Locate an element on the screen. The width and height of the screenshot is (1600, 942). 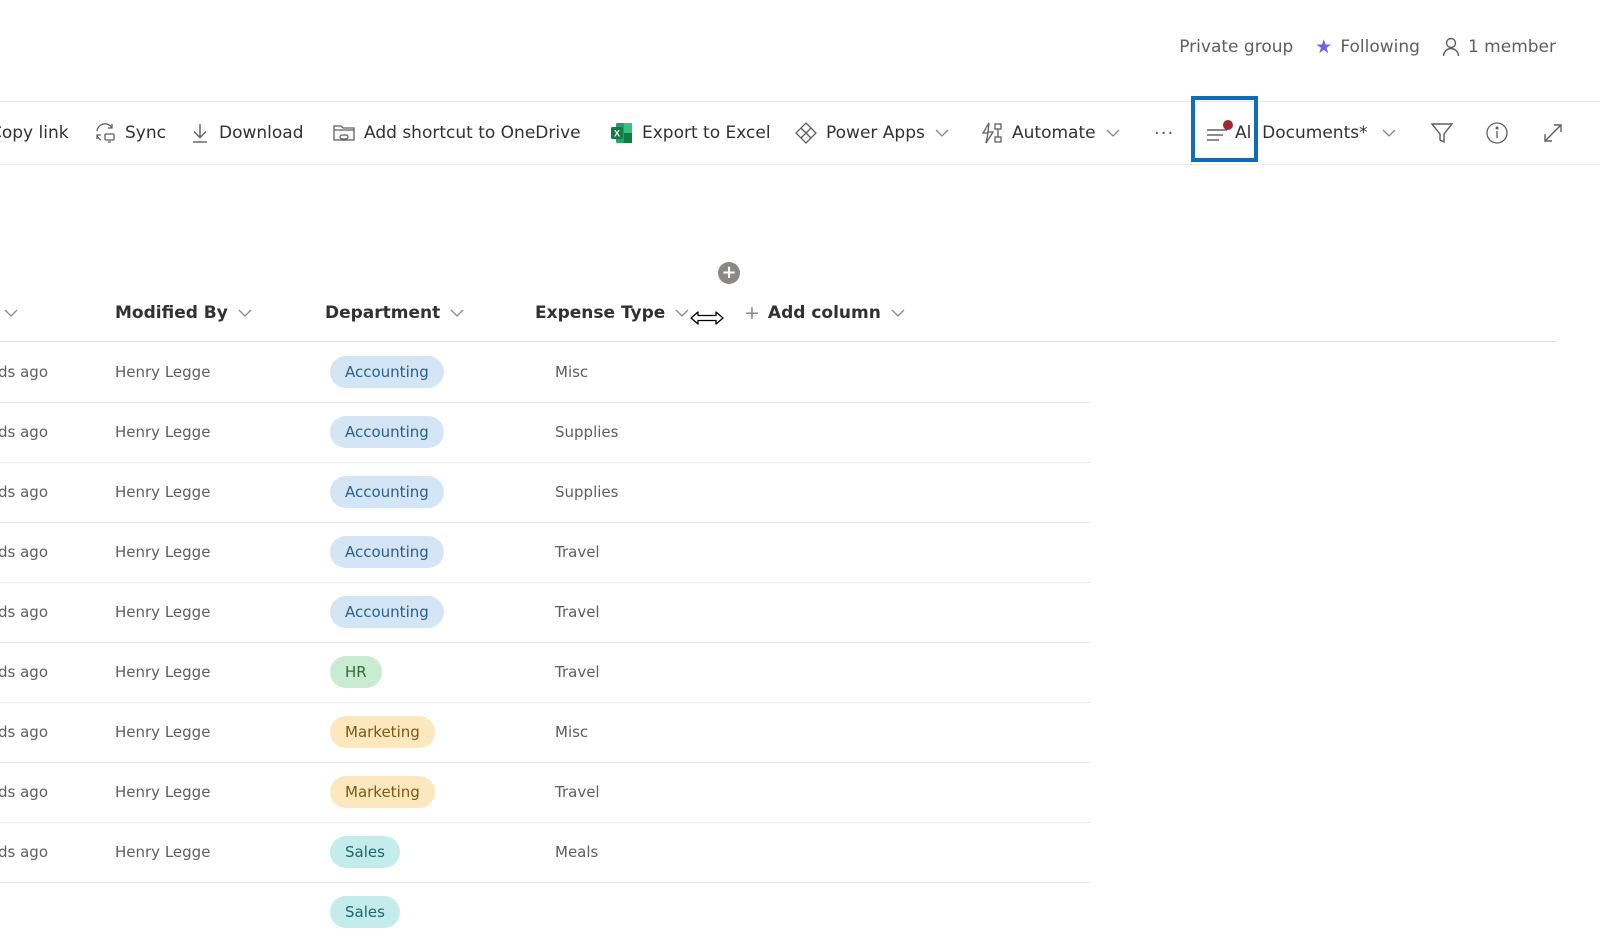
fullscreen-button is located at coordinates (1553, 133).